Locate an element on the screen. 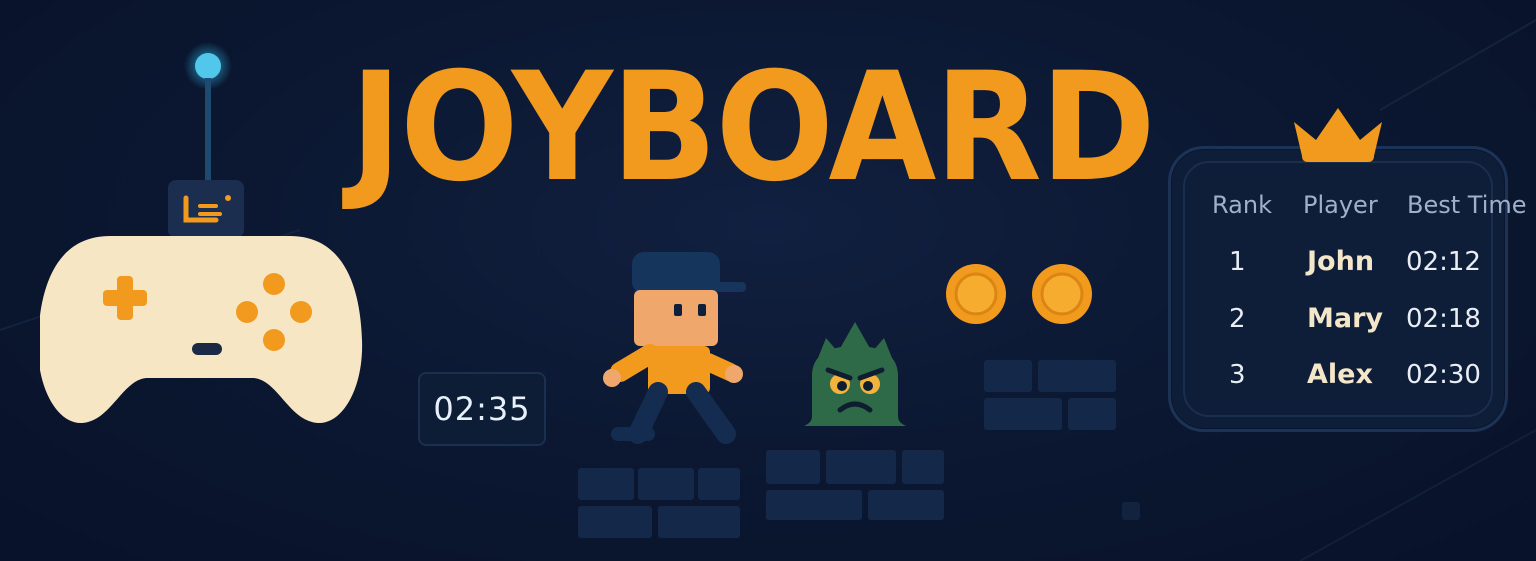  row-1-player: John is located at coordinates (1341, 261).